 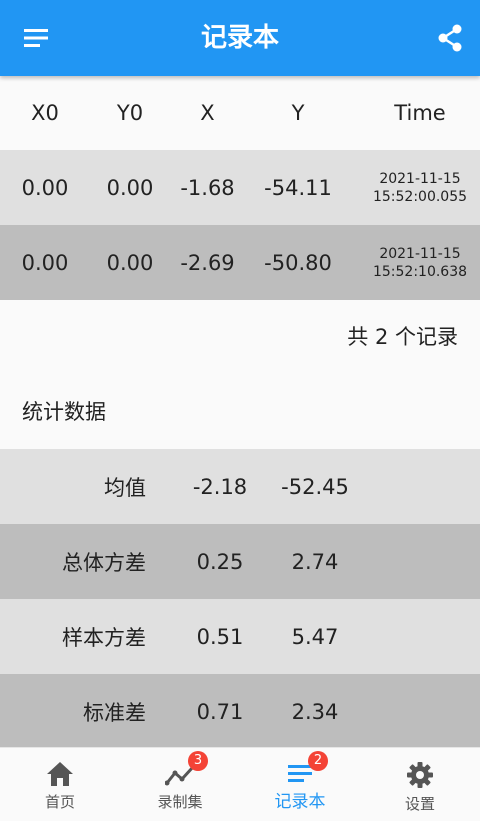 What do you see at coordinates (125, 487) in the screenshot?
I see `stat-label: 均值` at bounding box center [125, 487].